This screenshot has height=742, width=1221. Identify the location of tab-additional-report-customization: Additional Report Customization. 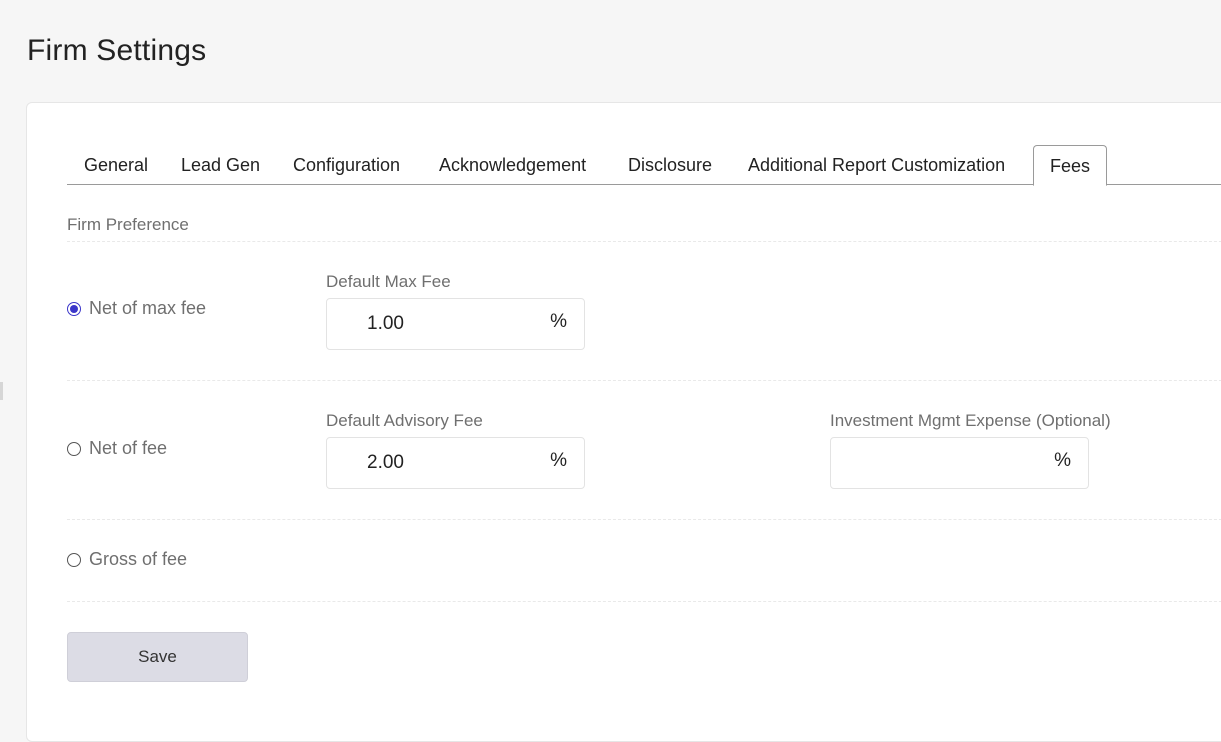
(876, 165).